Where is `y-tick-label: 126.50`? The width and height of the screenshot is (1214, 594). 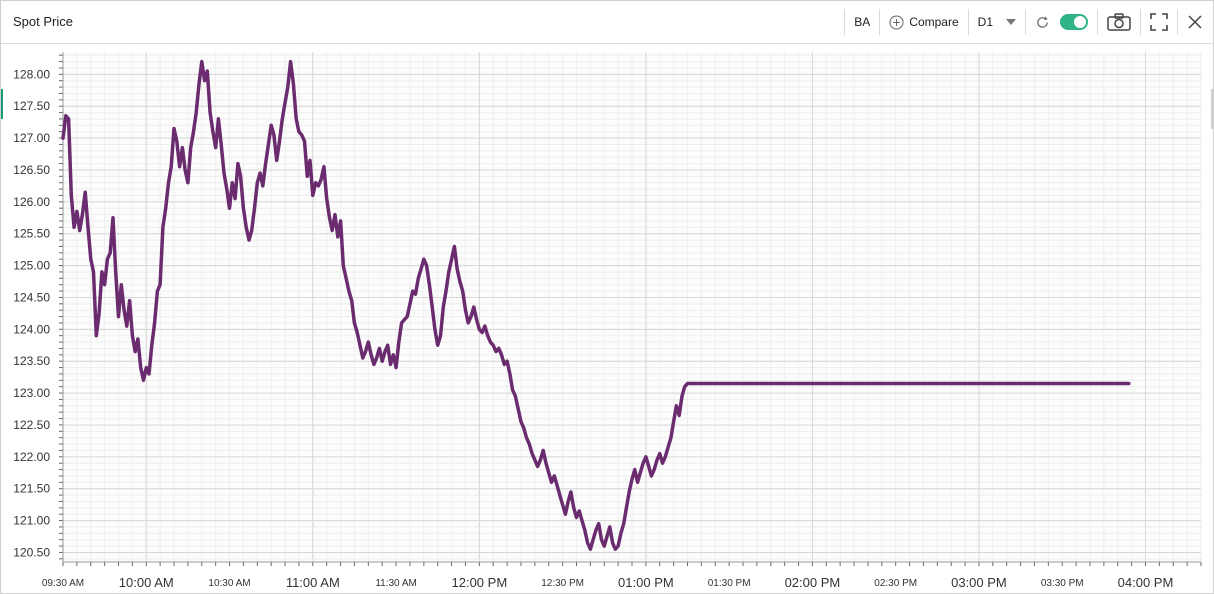 y-tick-label: 126.50 is located at coordinates (31, 170).